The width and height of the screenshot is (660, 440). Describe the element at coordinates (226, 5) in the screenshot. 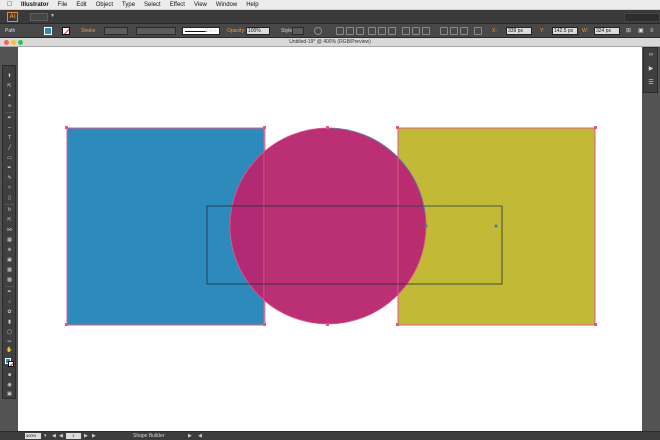

I see `menu-window: Window` at that location.